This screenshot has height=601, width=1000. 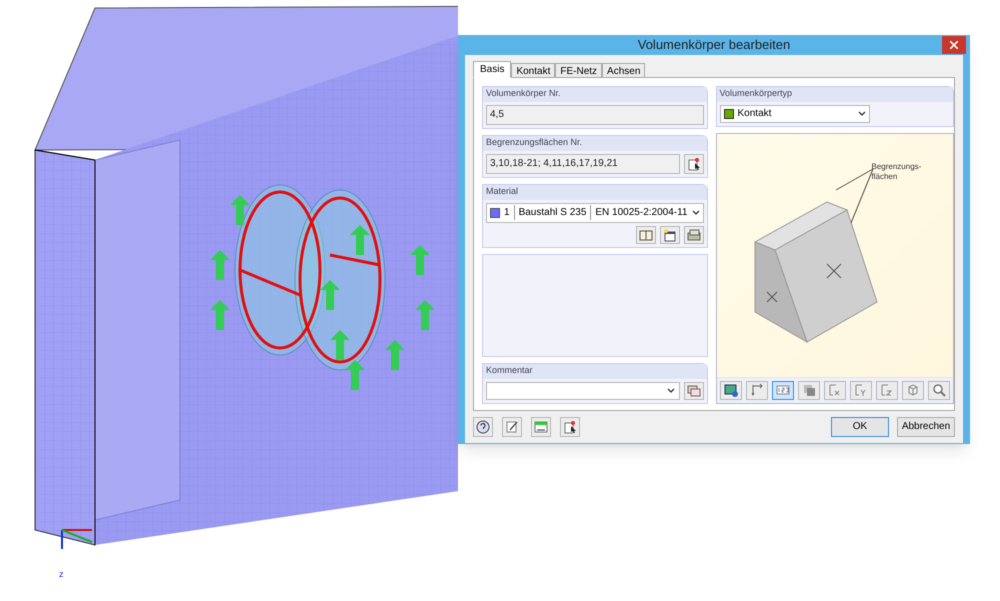 I want to click on tab: FE-Netz, so click(x=578, y=69).